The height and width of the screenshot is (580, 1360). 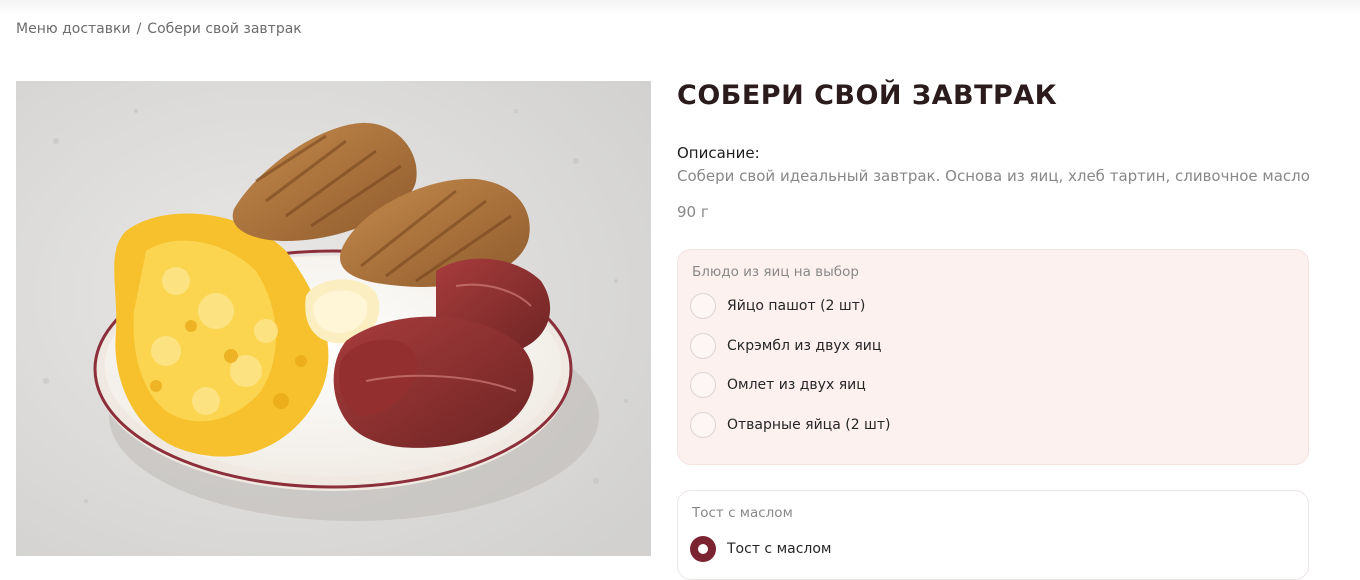 I want to click on option-boiled-eggs: Отварные яйца (2 шт), so click(x=990, y=425).